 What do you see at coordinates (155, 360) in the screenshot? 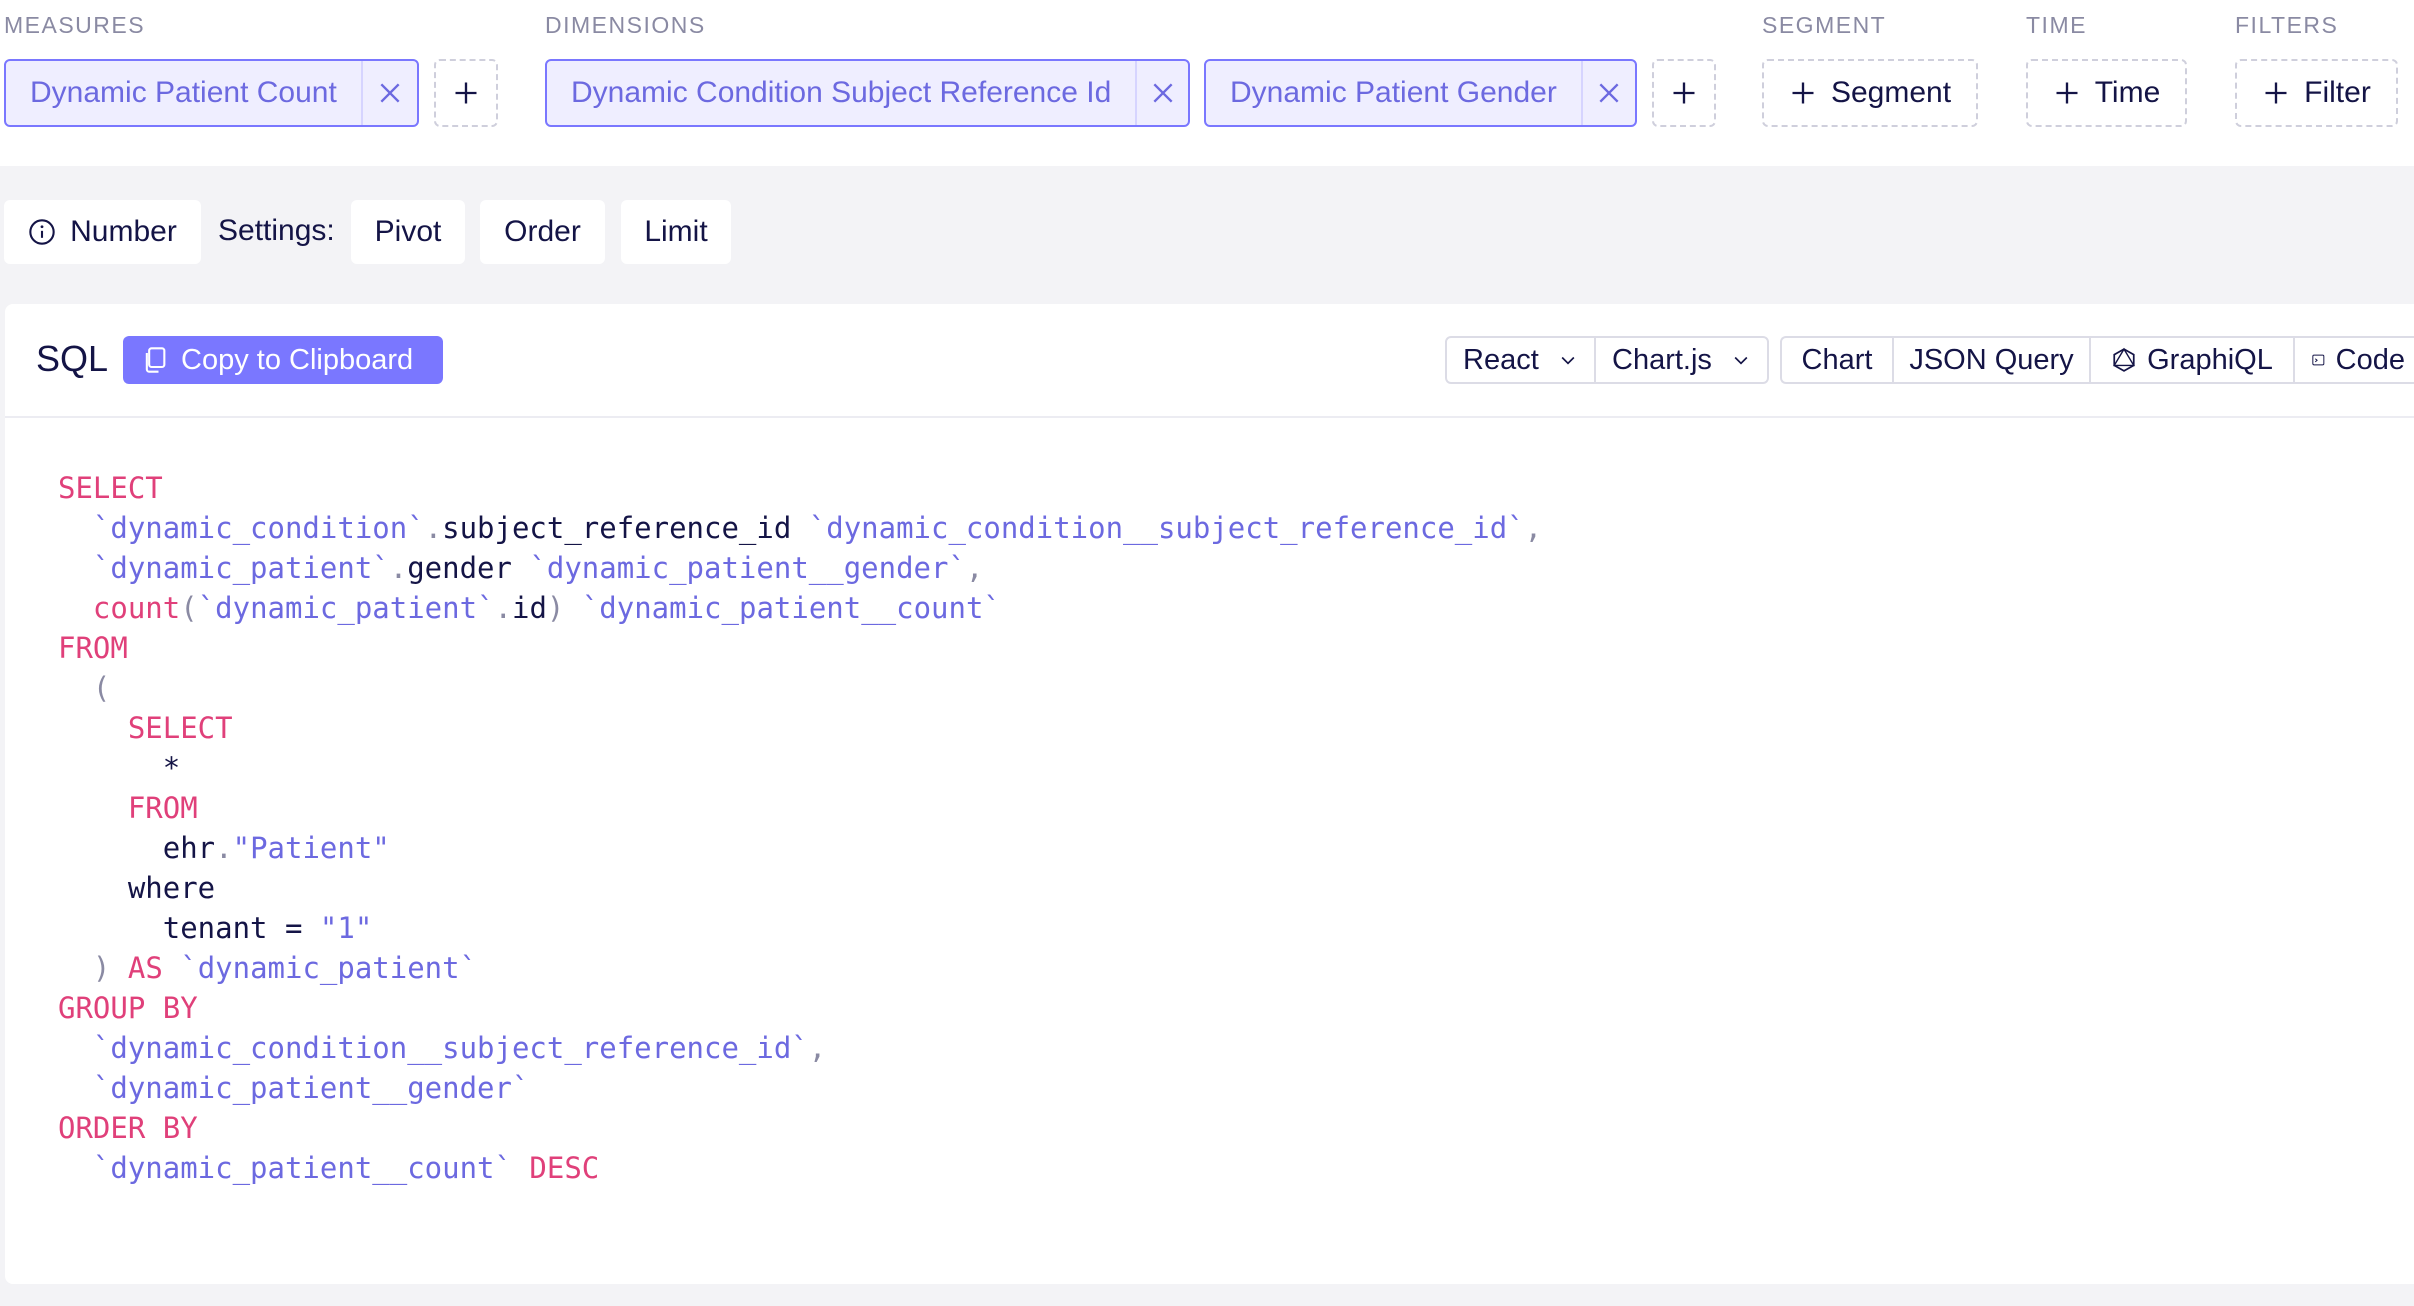
I see `copy-icon` at bounding box center [155, 360].